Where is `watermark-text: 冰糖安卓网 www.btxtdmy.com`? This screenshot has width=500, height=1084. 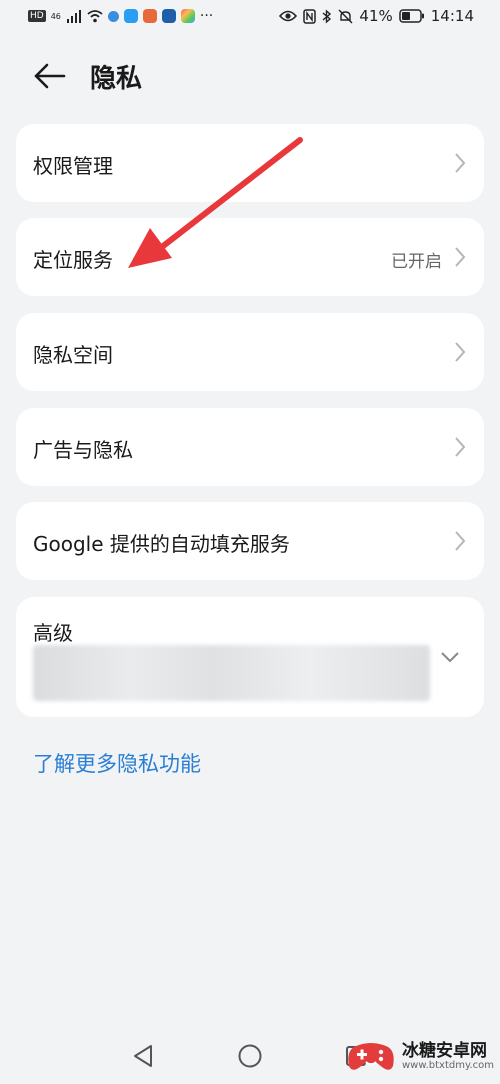
watermark-text: 冰糖安卓网 www.btxtdmy.com is located at coordinates (448, 1057).